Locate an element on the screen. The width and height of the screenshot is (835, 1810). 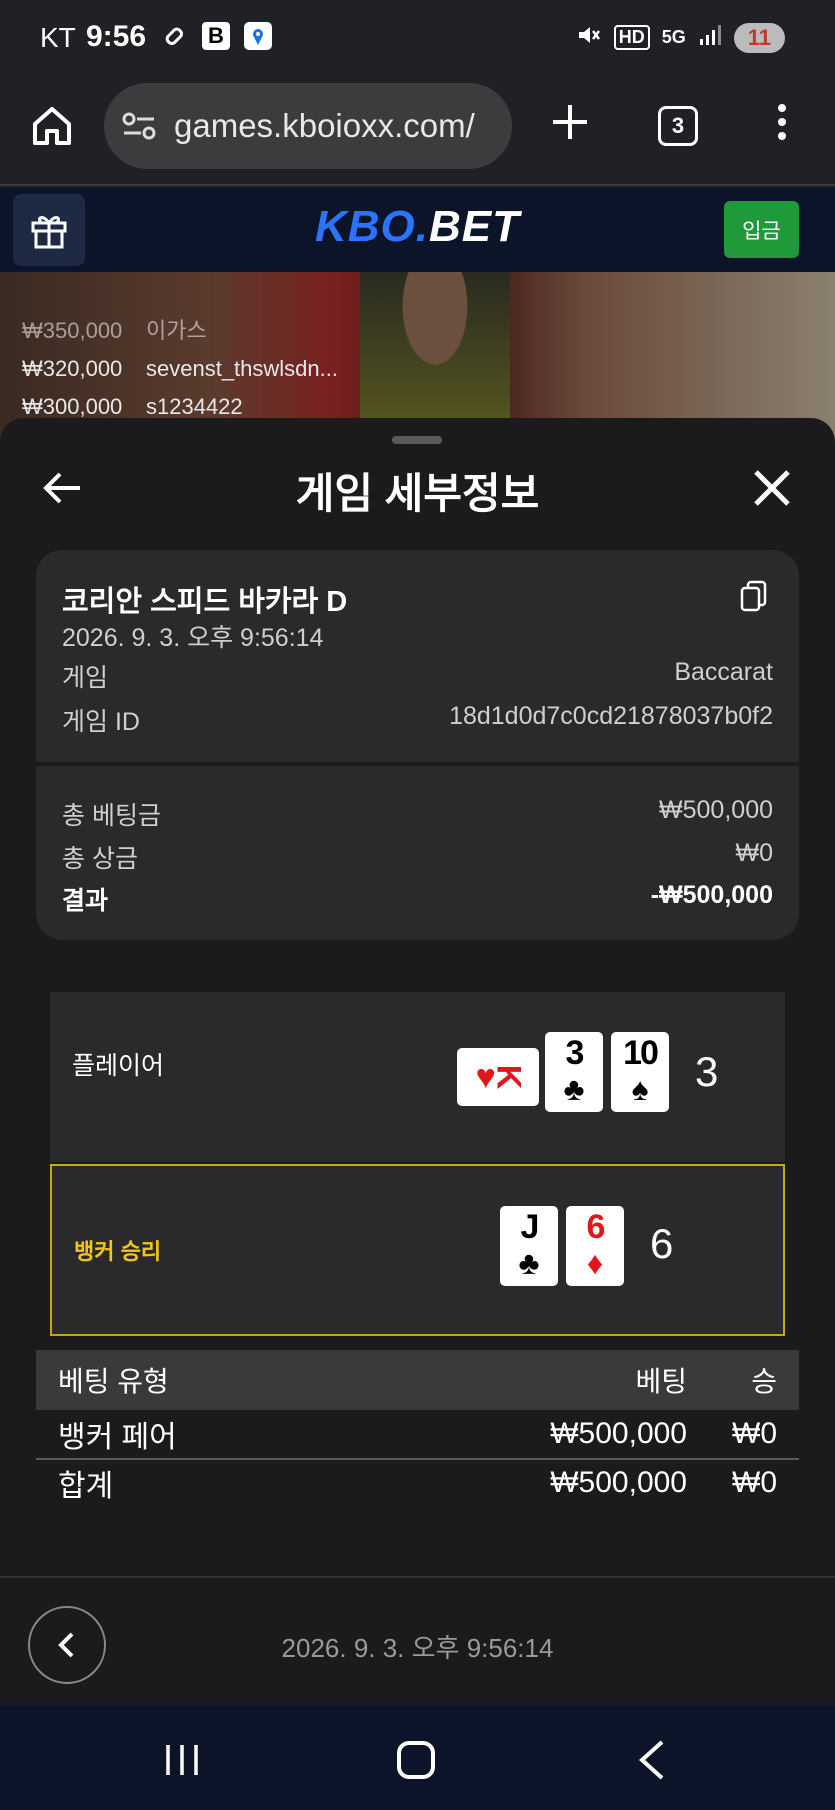
site-header: KBO.BET 입금 is located at coordinates (417, 230).